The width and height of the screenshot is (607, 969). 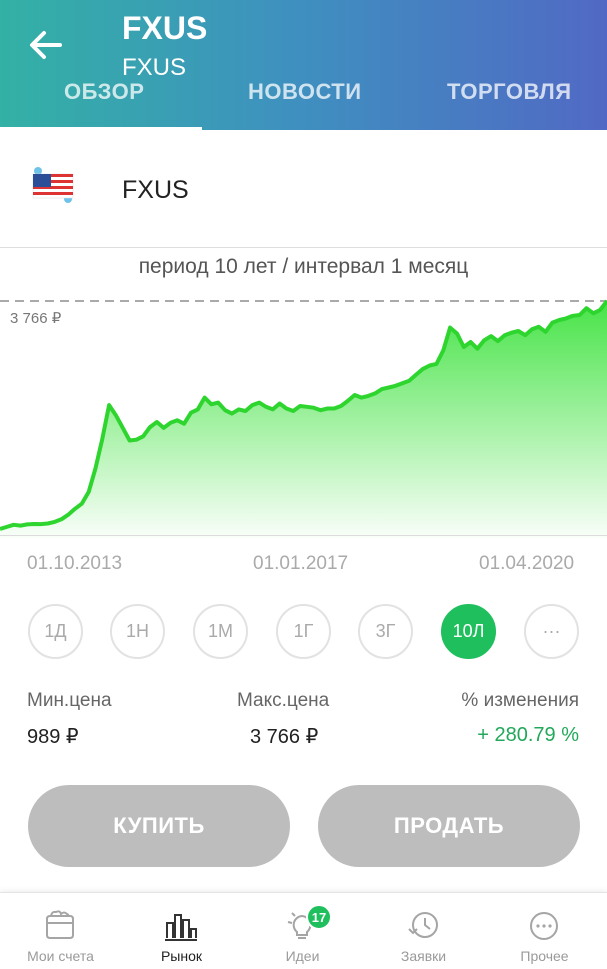 What do you see at coordinates (303, 631) in the screenshot?
I see `period-button-1y: 1Г` at bounding box center [303, 631].